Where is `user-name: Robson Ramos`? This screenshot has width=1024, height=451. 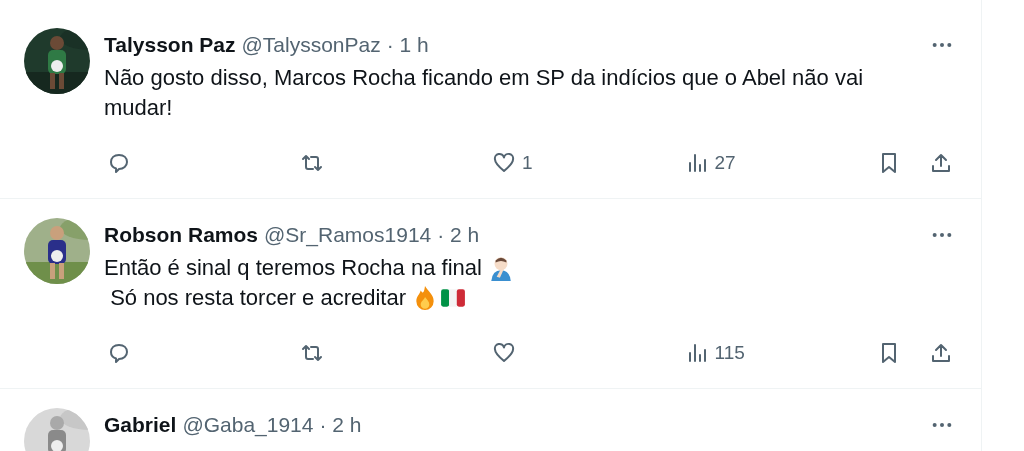
user-name: Robson Ramos is located at coordinates (181, 235).